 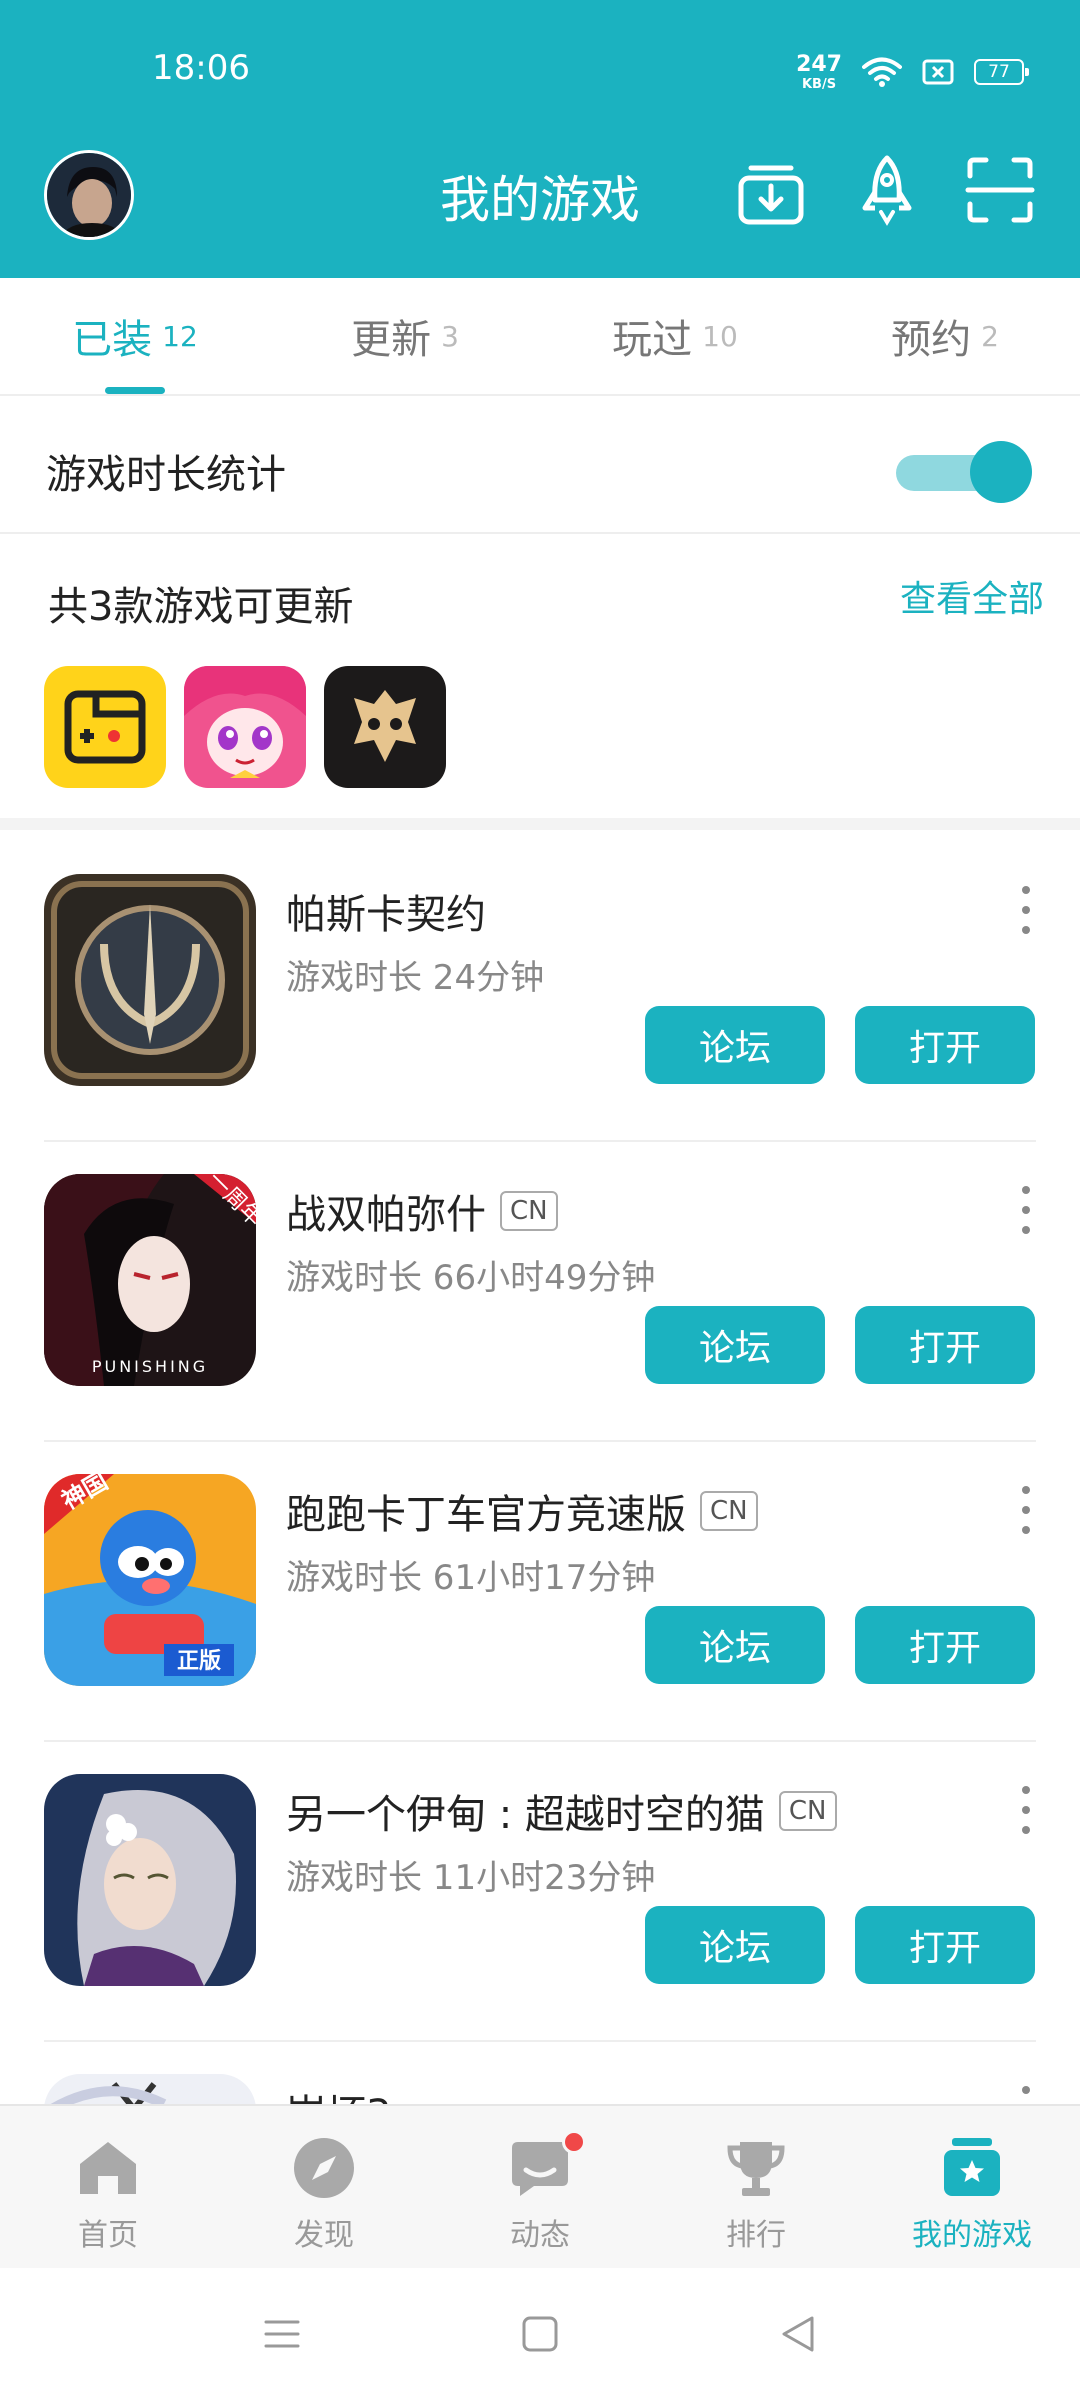 I want to click on game-name: 另一个伊甸 : 超越时空的猫, so click(x=525, y=1815).